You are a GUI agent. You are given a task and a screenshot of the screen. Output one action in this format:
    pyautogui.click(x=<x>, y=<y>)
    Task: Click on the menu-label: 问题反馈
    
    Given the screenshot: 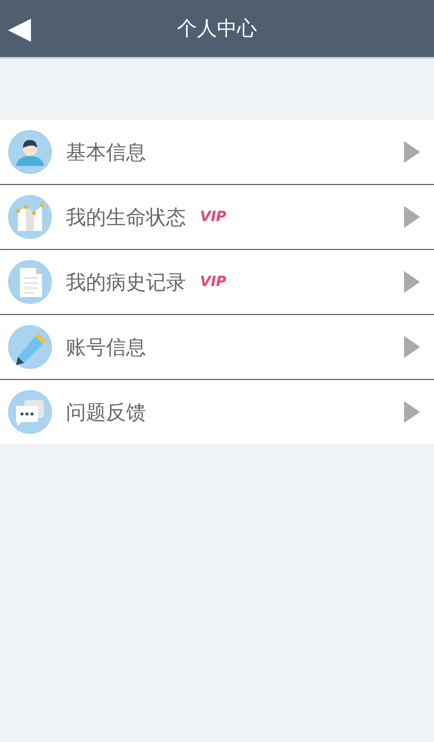 What is the action you would take?
    pyautogui.click(x=106, y=412)
    